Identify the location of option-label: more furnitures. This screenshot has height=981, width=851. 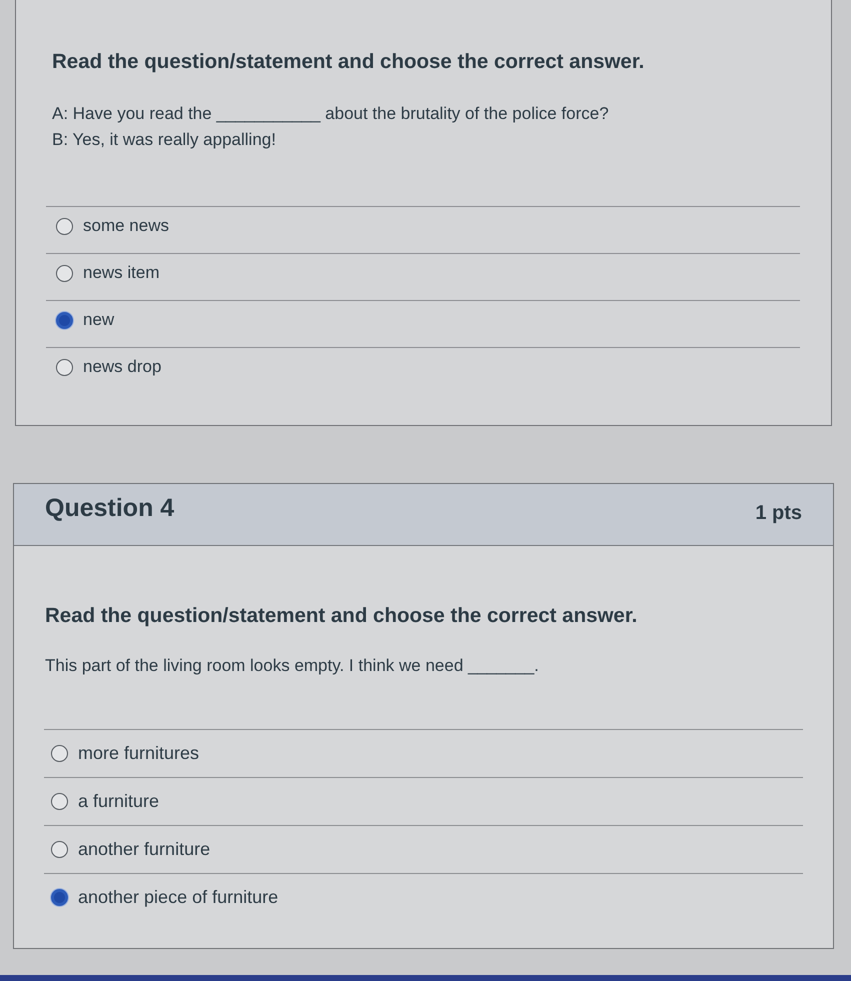
(139, 753).